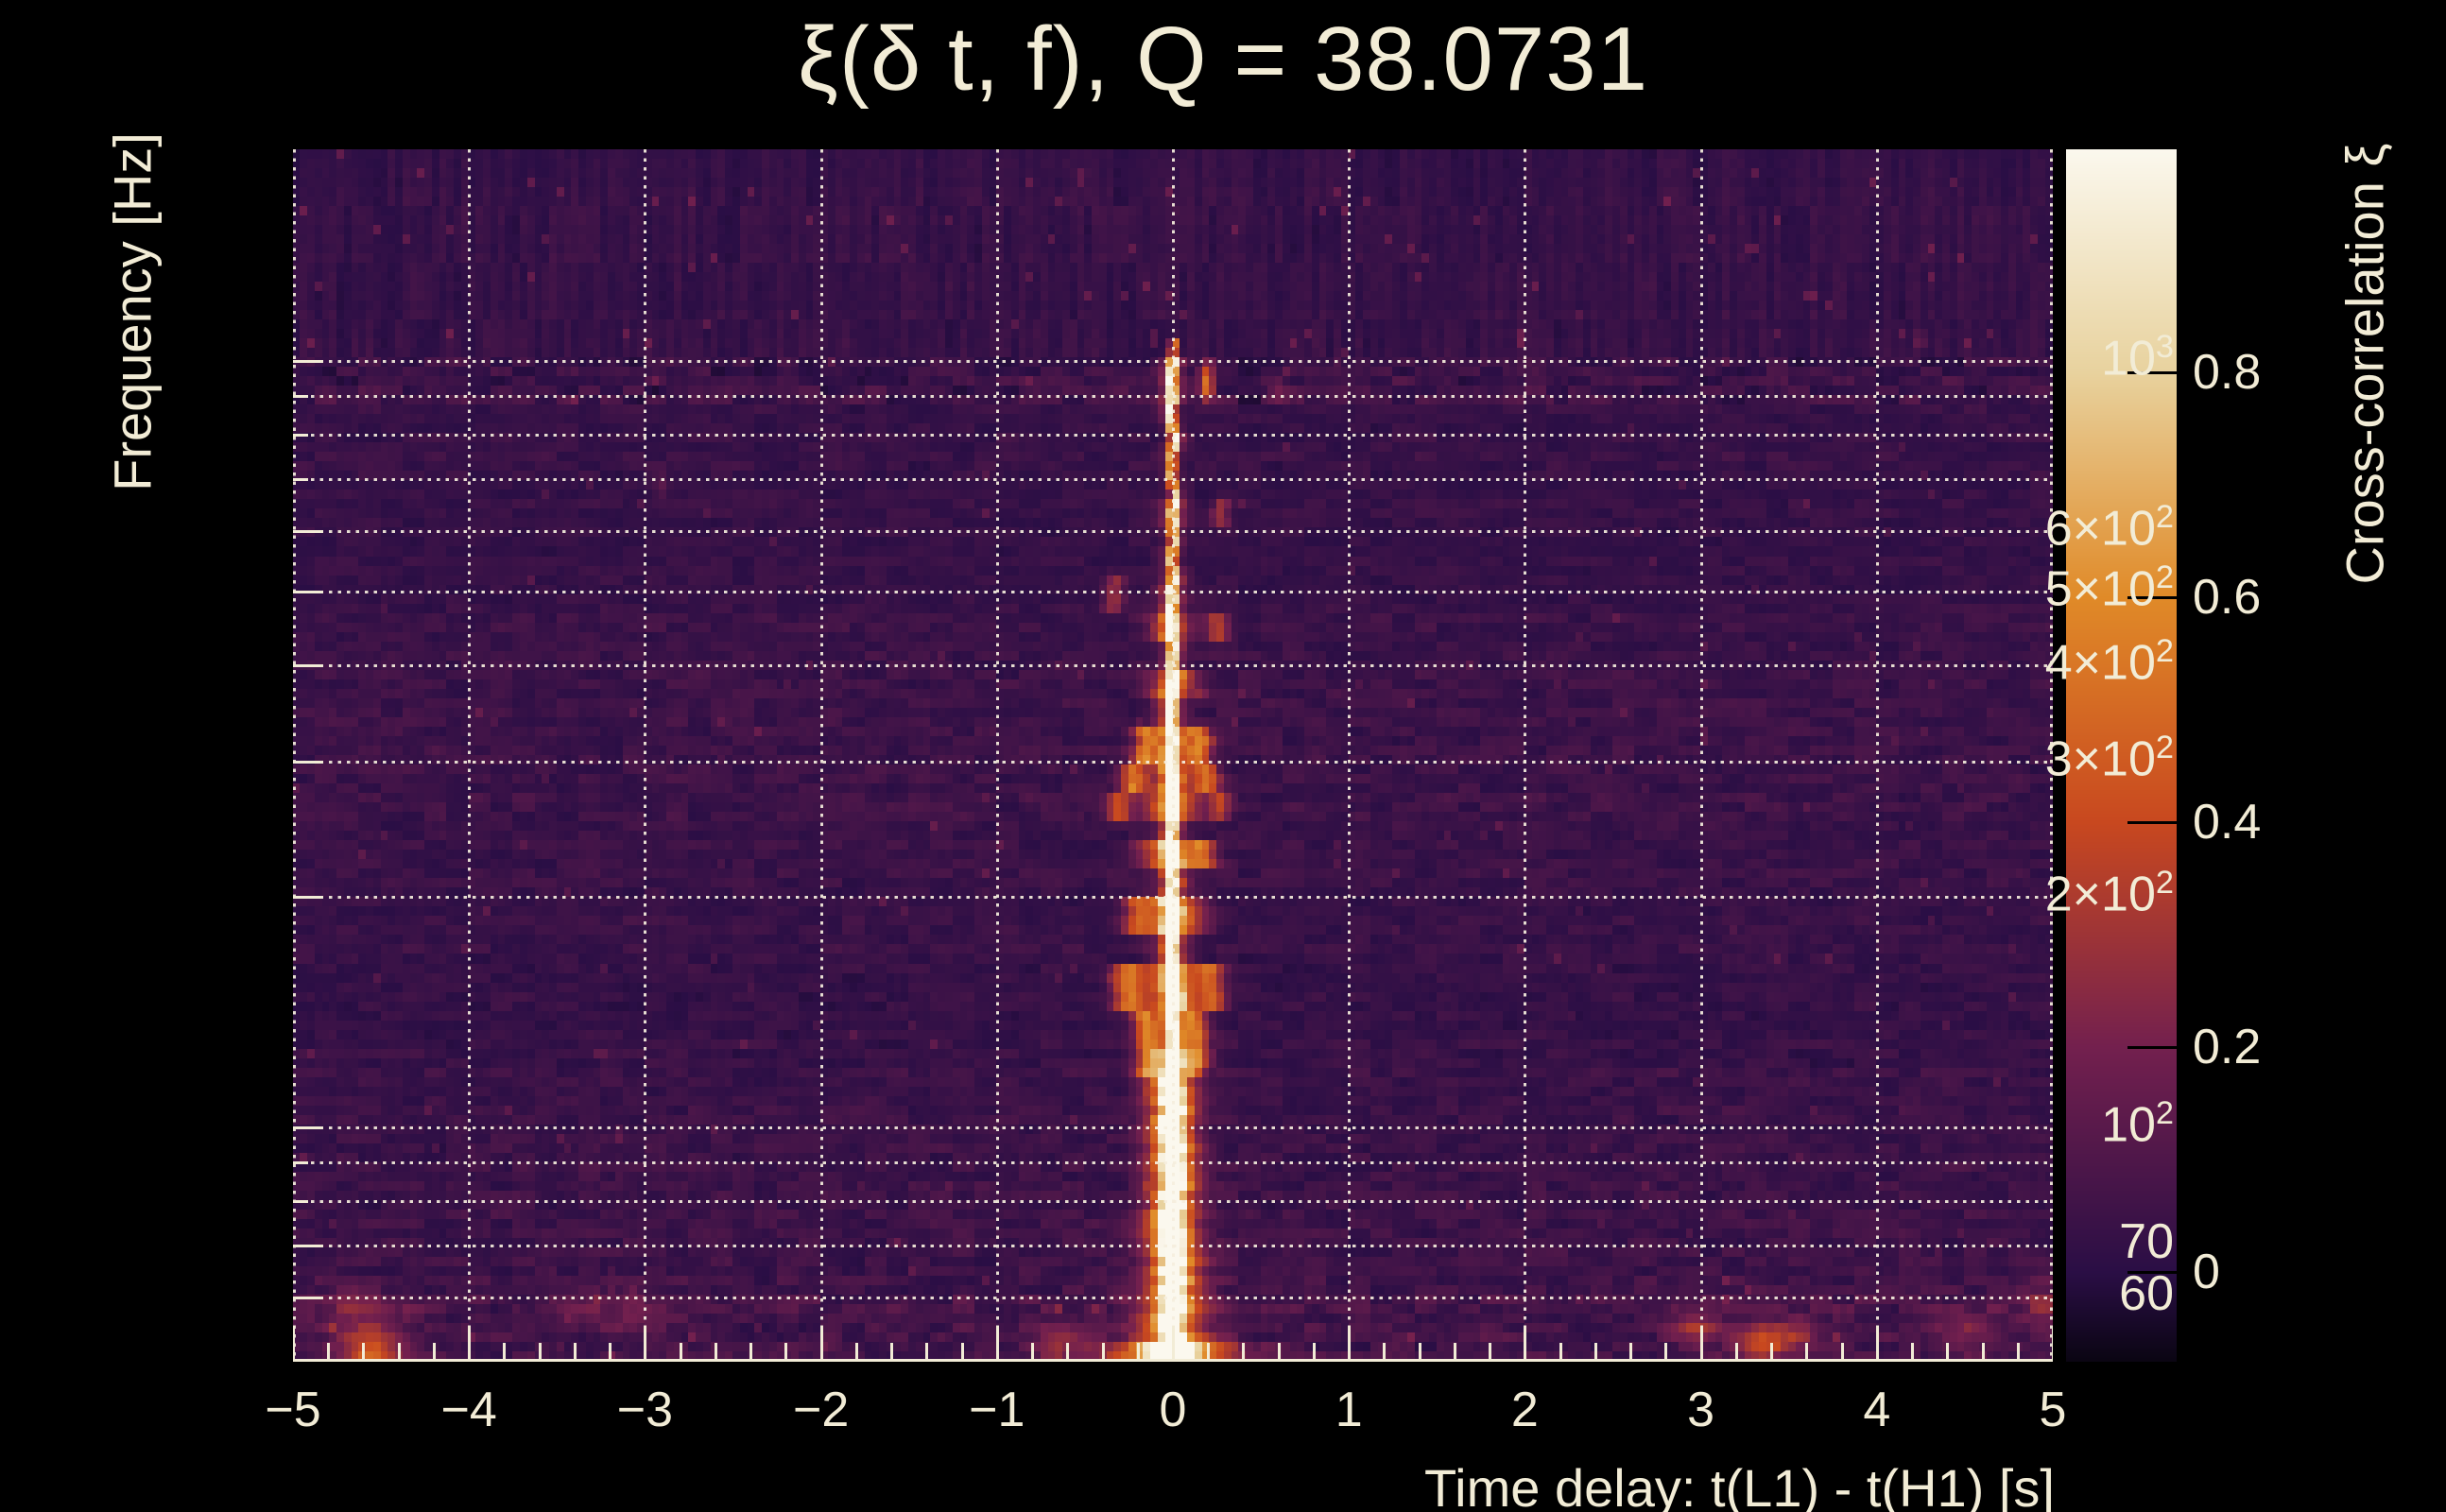 This screenshot has width=2446, height=1512. Describe the element at coordinates (2137, 1123) in the screenshot. I see `y-tick-label: 102` at that location.